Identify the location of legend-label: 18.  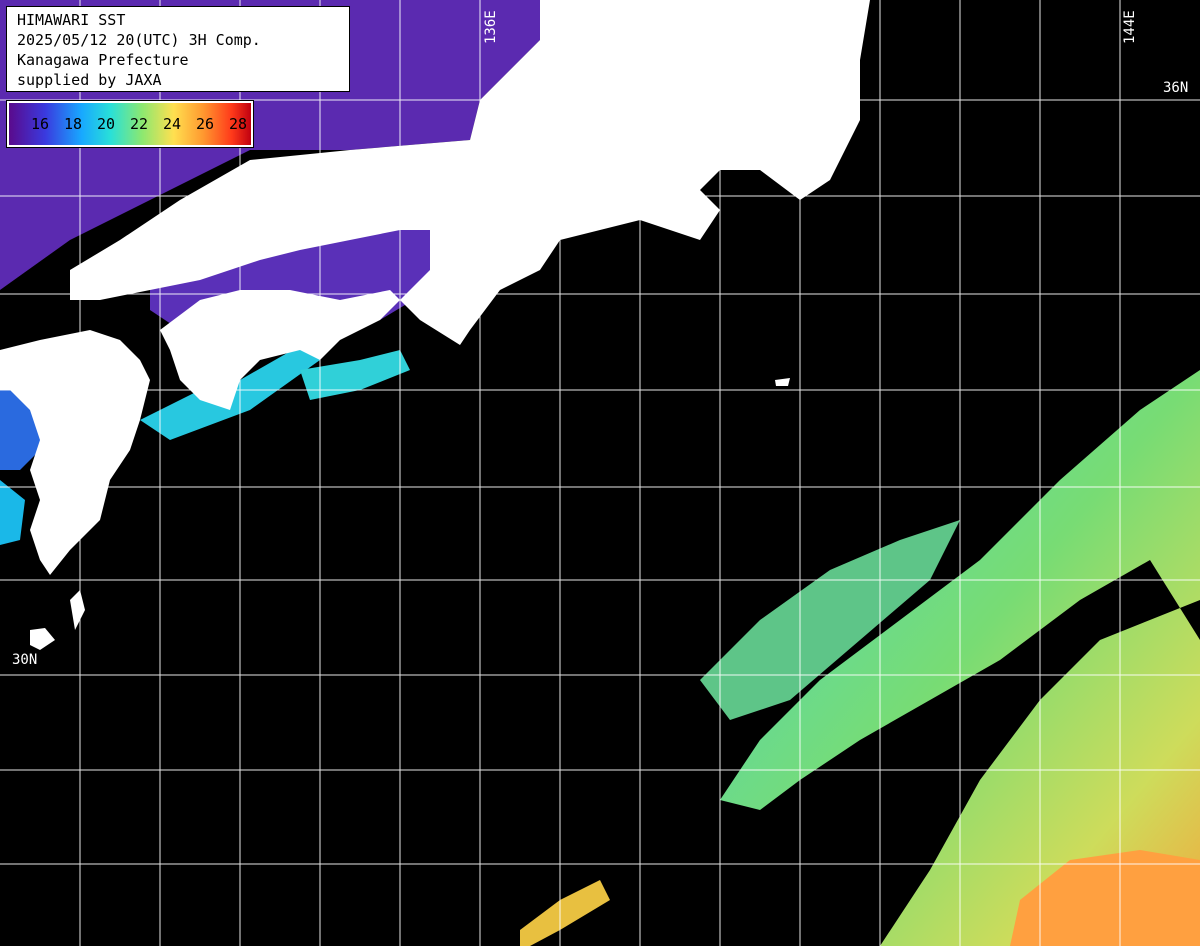
(73, 124).